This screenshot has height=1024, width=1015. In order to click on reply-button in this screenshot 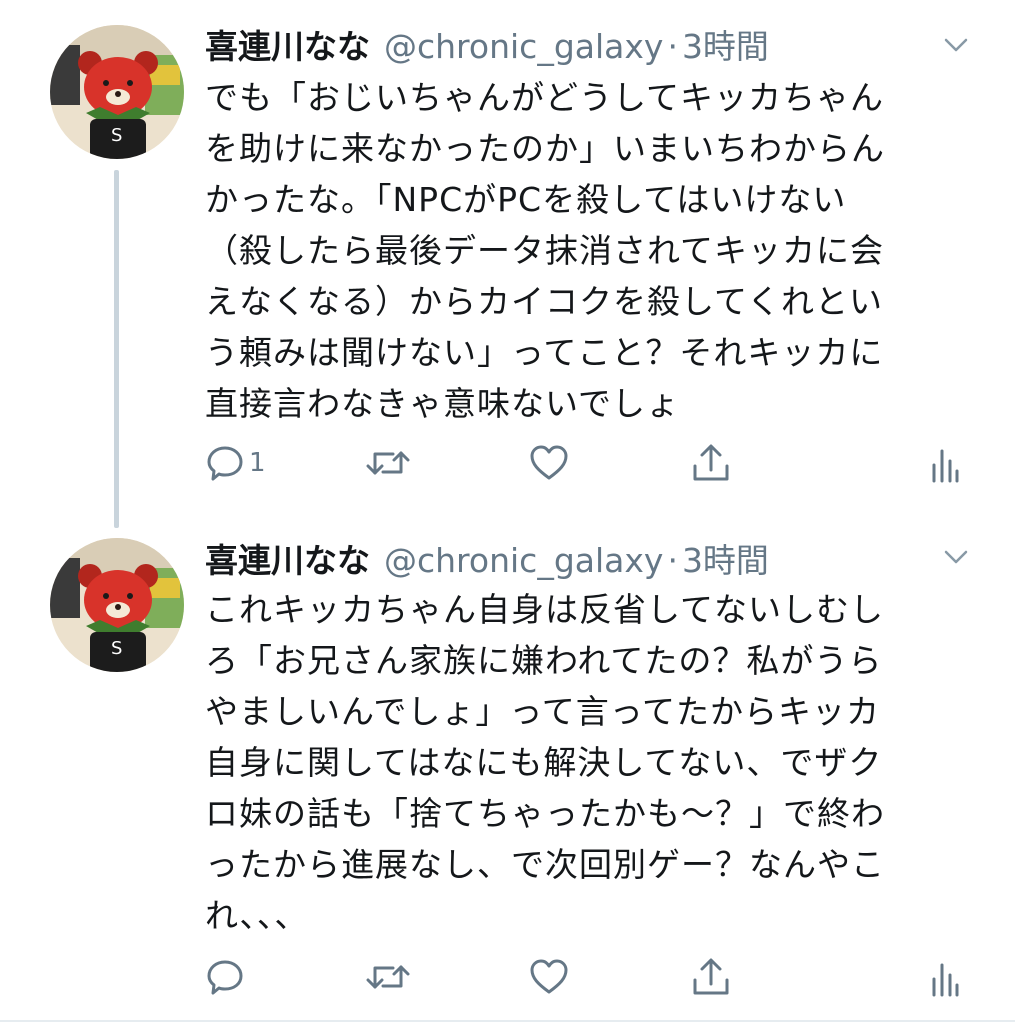, I will do `click(227, 977)`.